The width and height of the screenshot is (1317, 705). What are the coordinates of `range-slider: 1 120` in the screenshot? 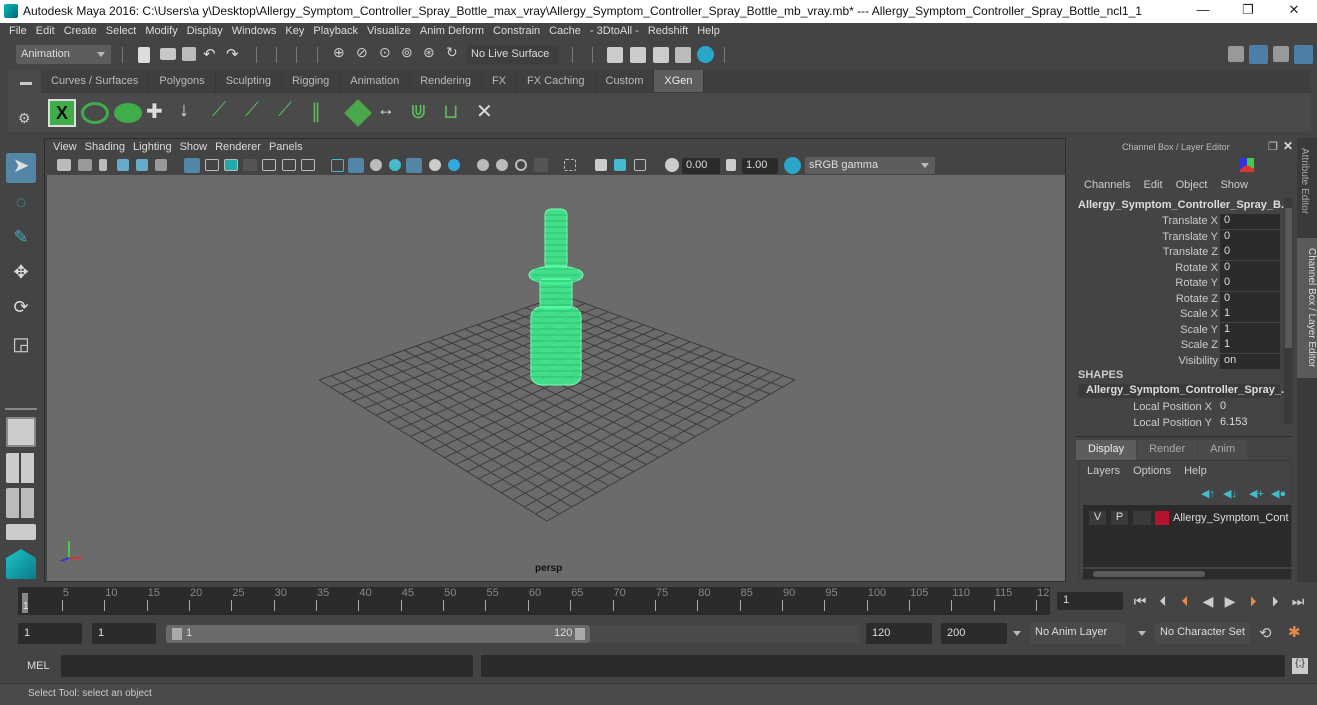 It's located at (378, 634).